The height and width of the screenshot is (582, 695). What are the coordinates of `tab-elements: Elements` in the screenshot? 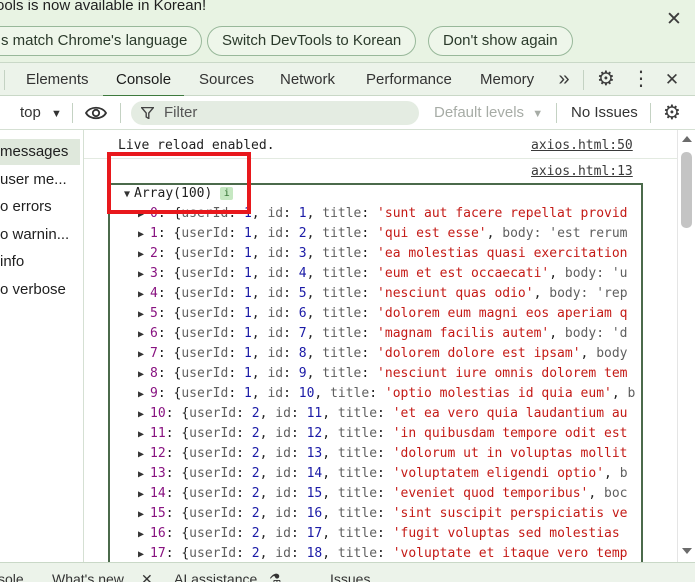 It's located at (57, 80).